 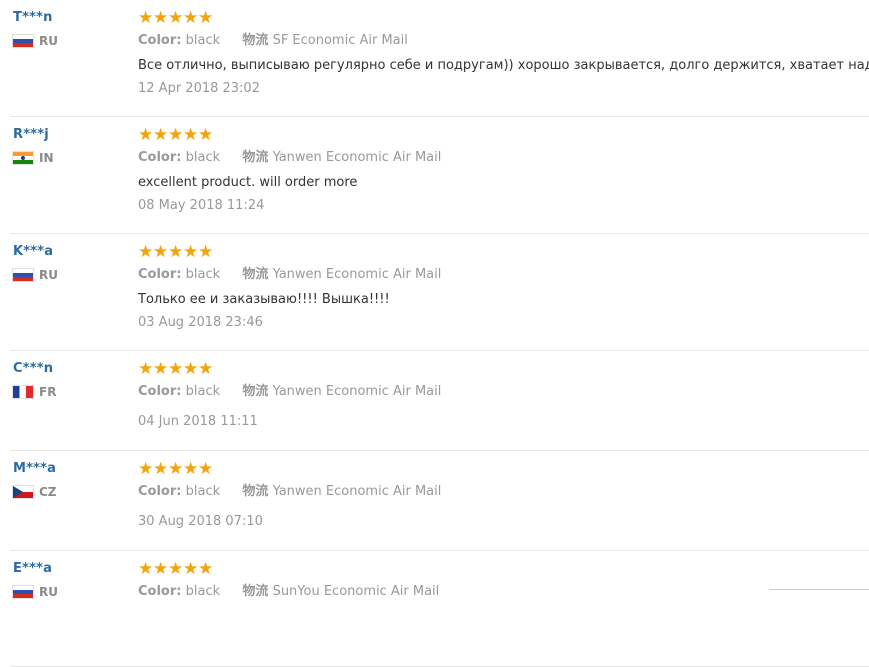 I want to click on reviewer-name: K***a, so click(x=35, y=252).